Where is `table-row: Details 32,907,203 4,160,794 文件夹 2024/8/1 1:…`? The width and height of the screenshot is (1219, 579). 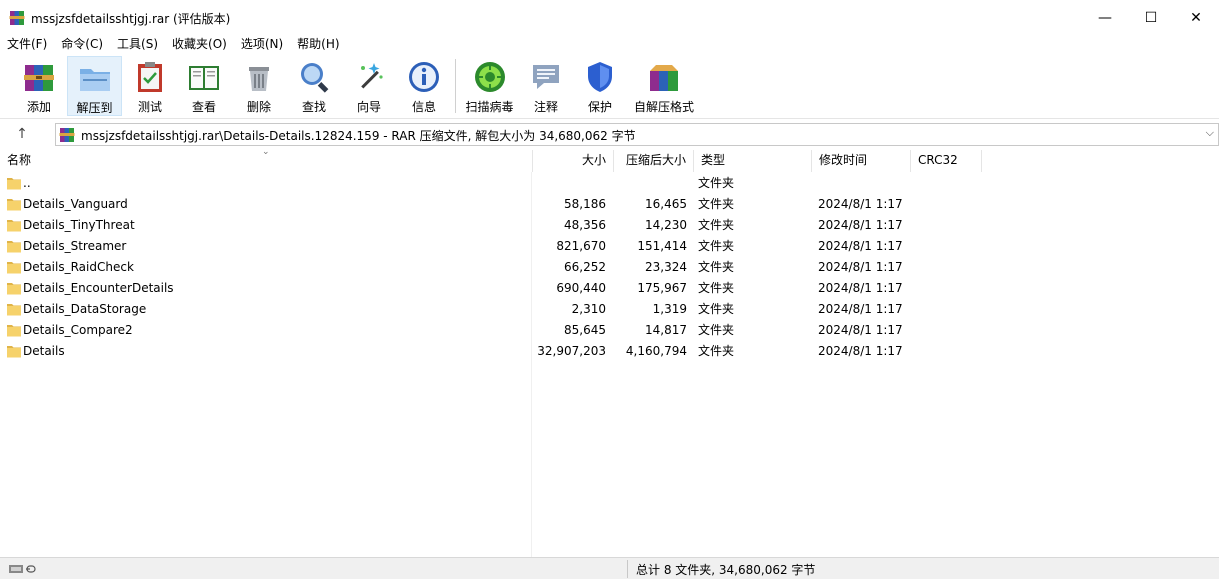
table-row: Details 32,907,203 4,160,794 文件夹 2024/8/1 1:… is located at coordinates (609, 351).